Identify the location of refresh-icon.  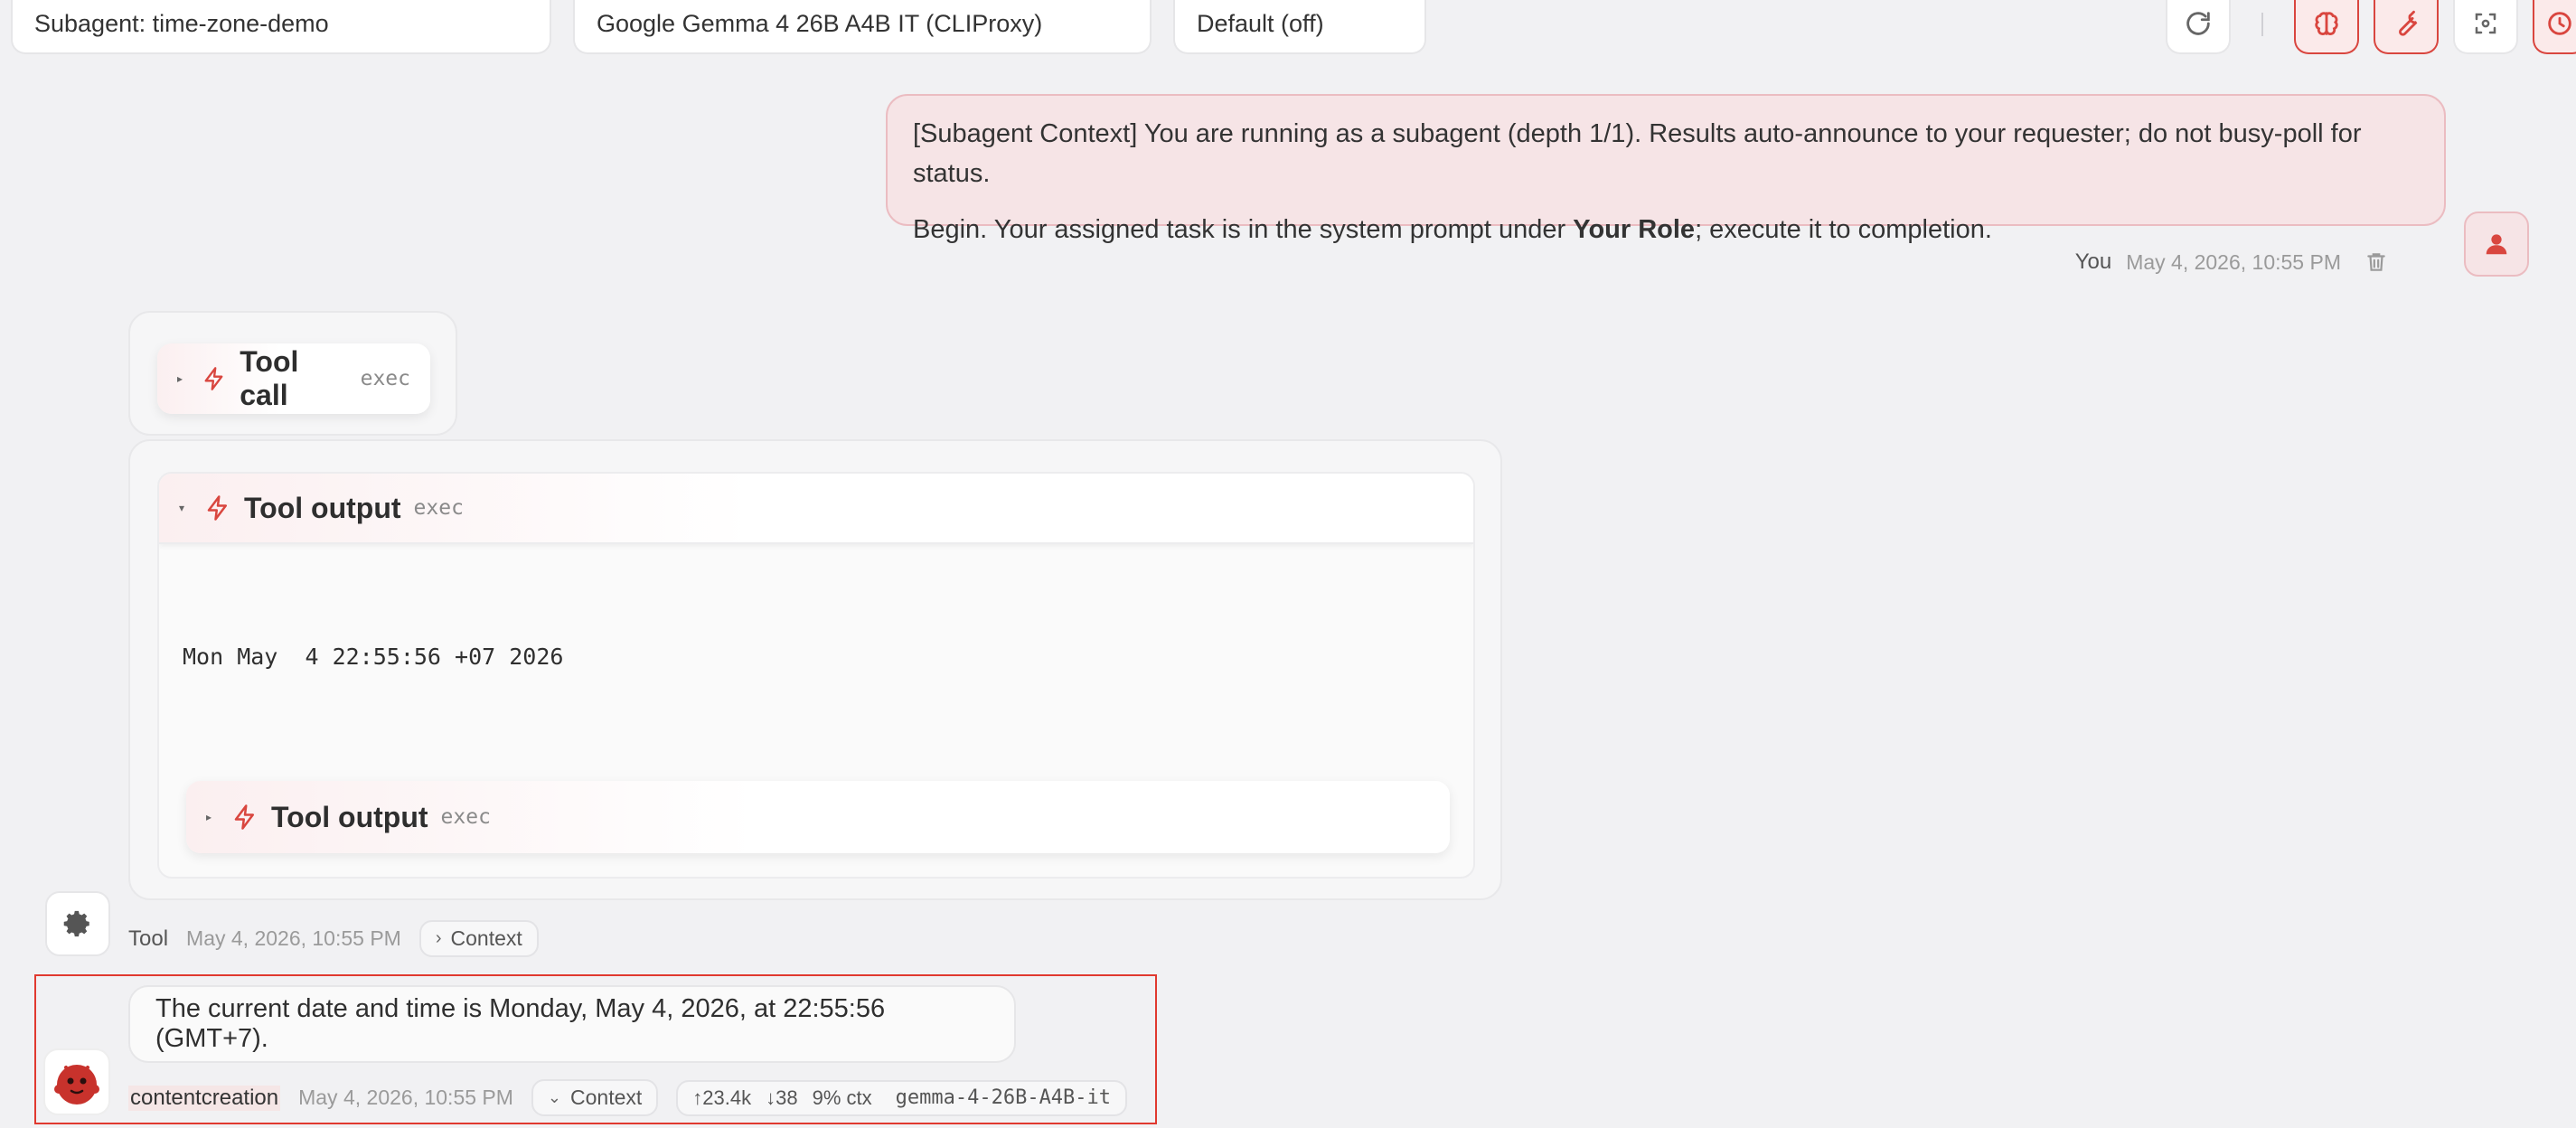
(2198, 23).